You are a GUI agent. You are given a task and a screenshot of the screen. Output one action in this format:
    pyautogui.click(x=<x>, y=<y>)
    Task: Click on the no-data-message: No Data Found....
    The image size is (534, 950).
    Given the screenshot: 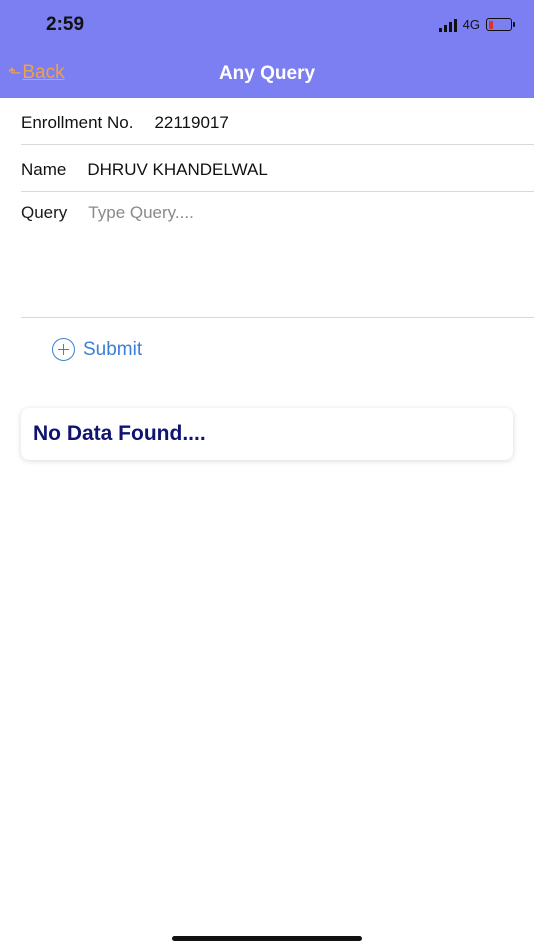 What is the action you would take?
    pyautogui.click(x=119, y=433)
    